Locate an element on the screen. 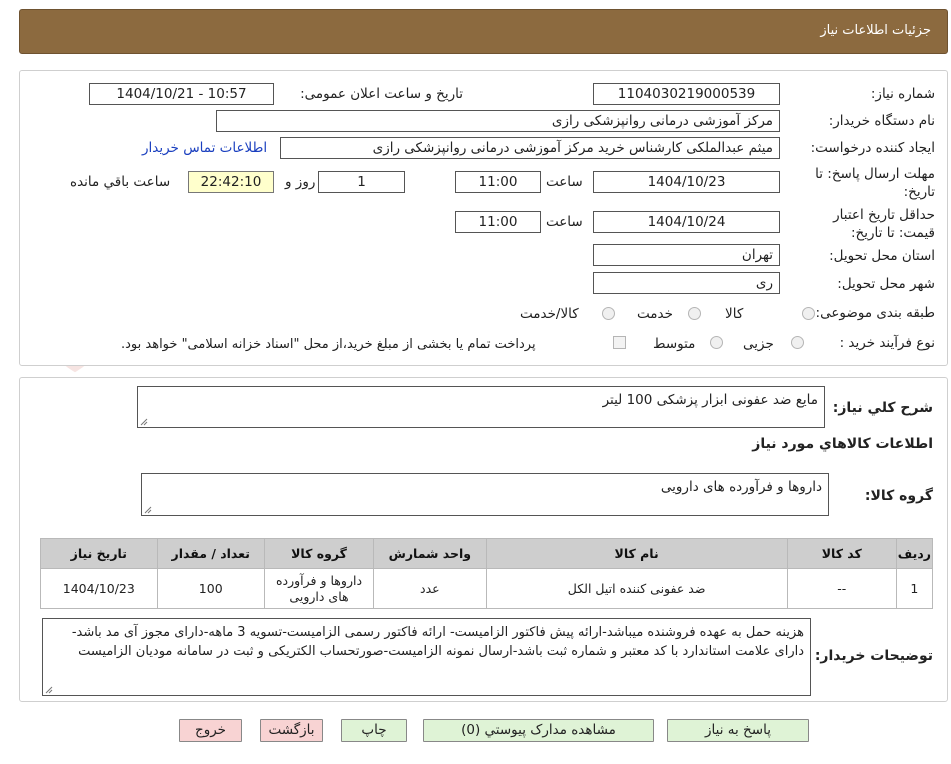 This screenshot has height=764, width=951. col-date: تاریخ نیاز is located at coordinates (99, 553).